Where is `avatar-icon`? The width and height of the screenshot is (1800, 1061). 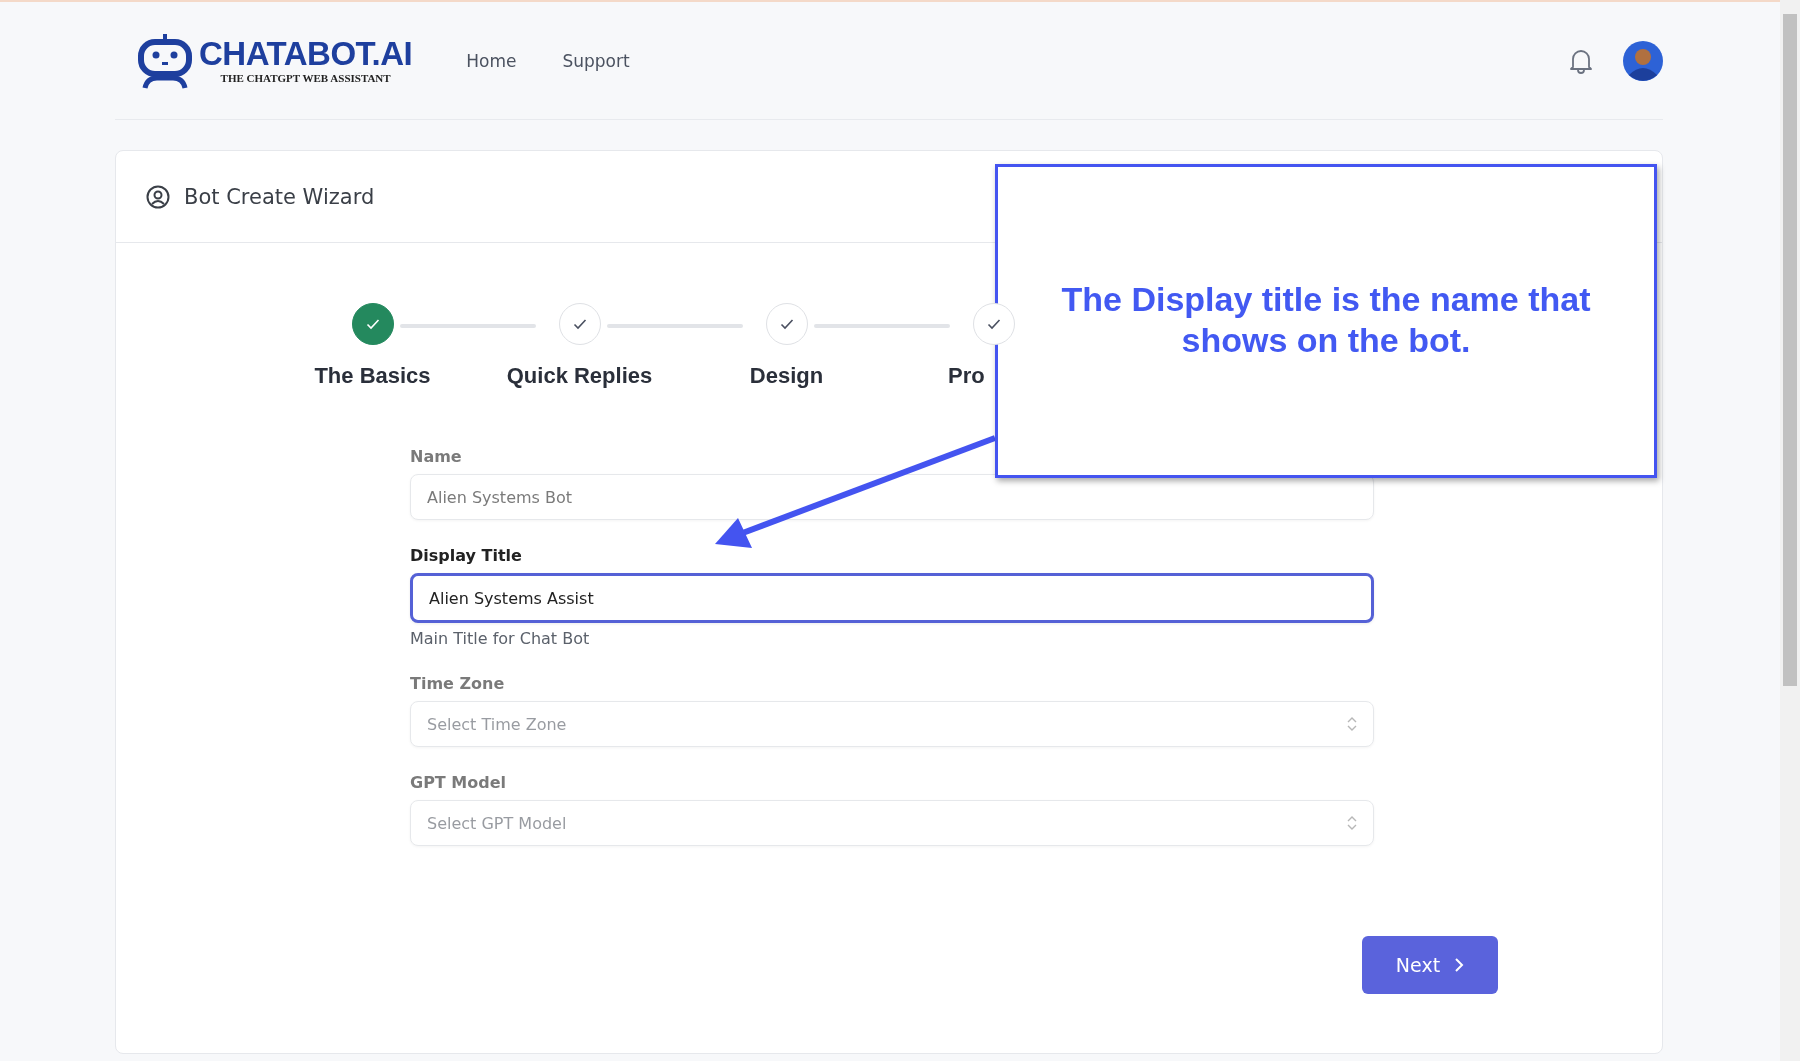 avatar-icon is located at coordinates (1643, 60).